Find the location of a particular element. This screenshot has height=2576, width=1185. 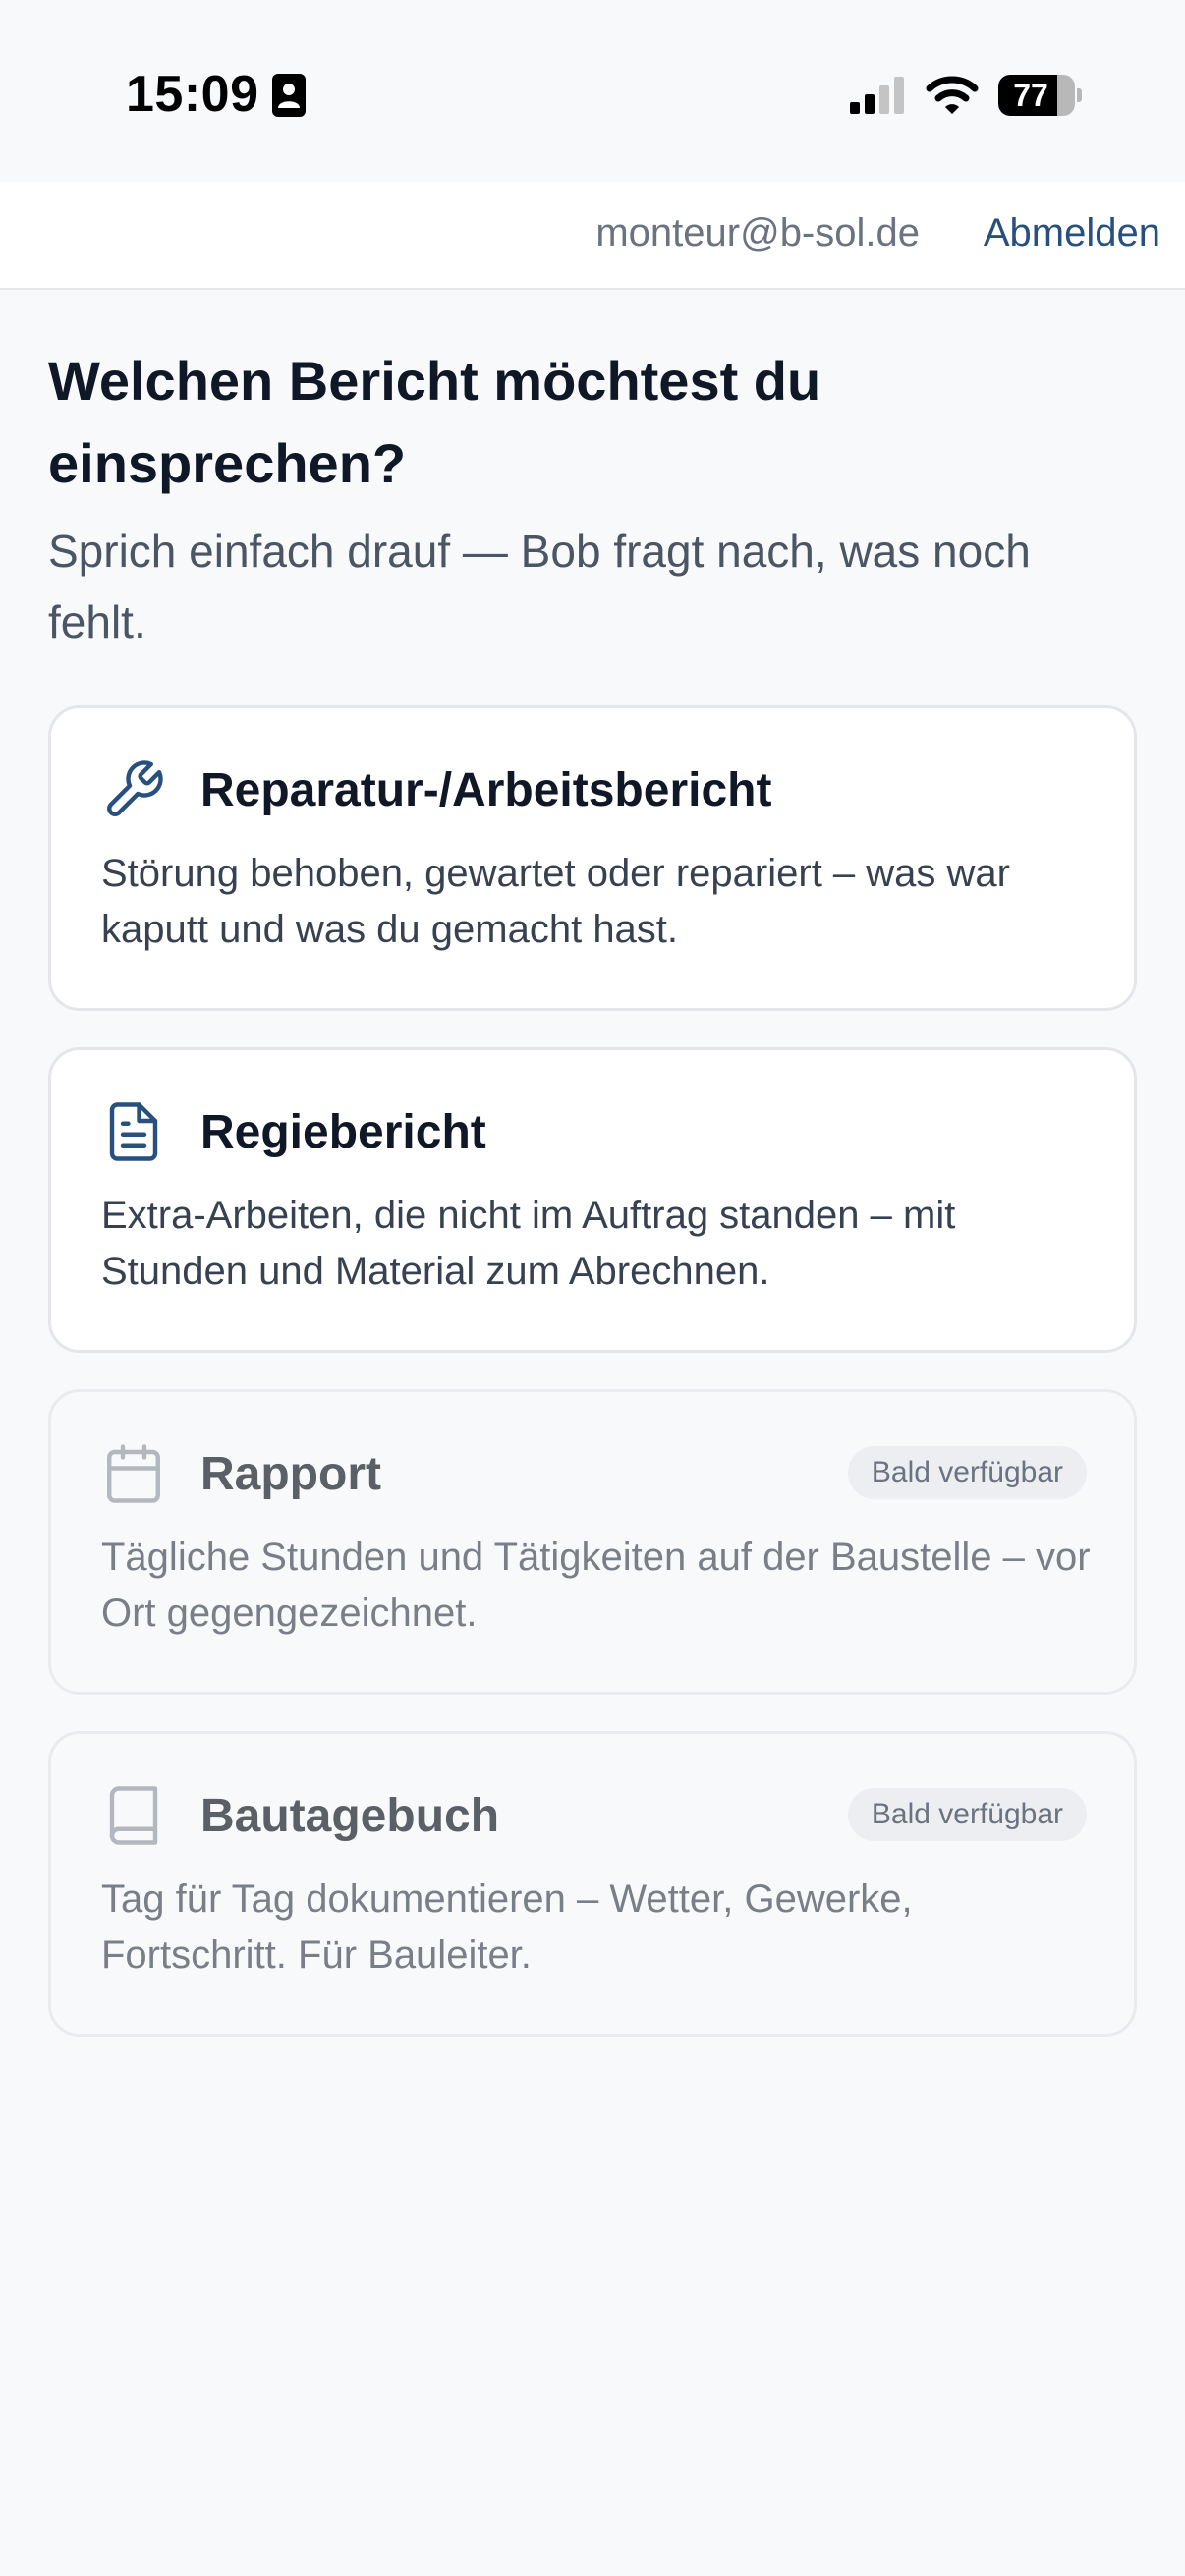

battery-level: 77 is located at coordinates (1030, 95).